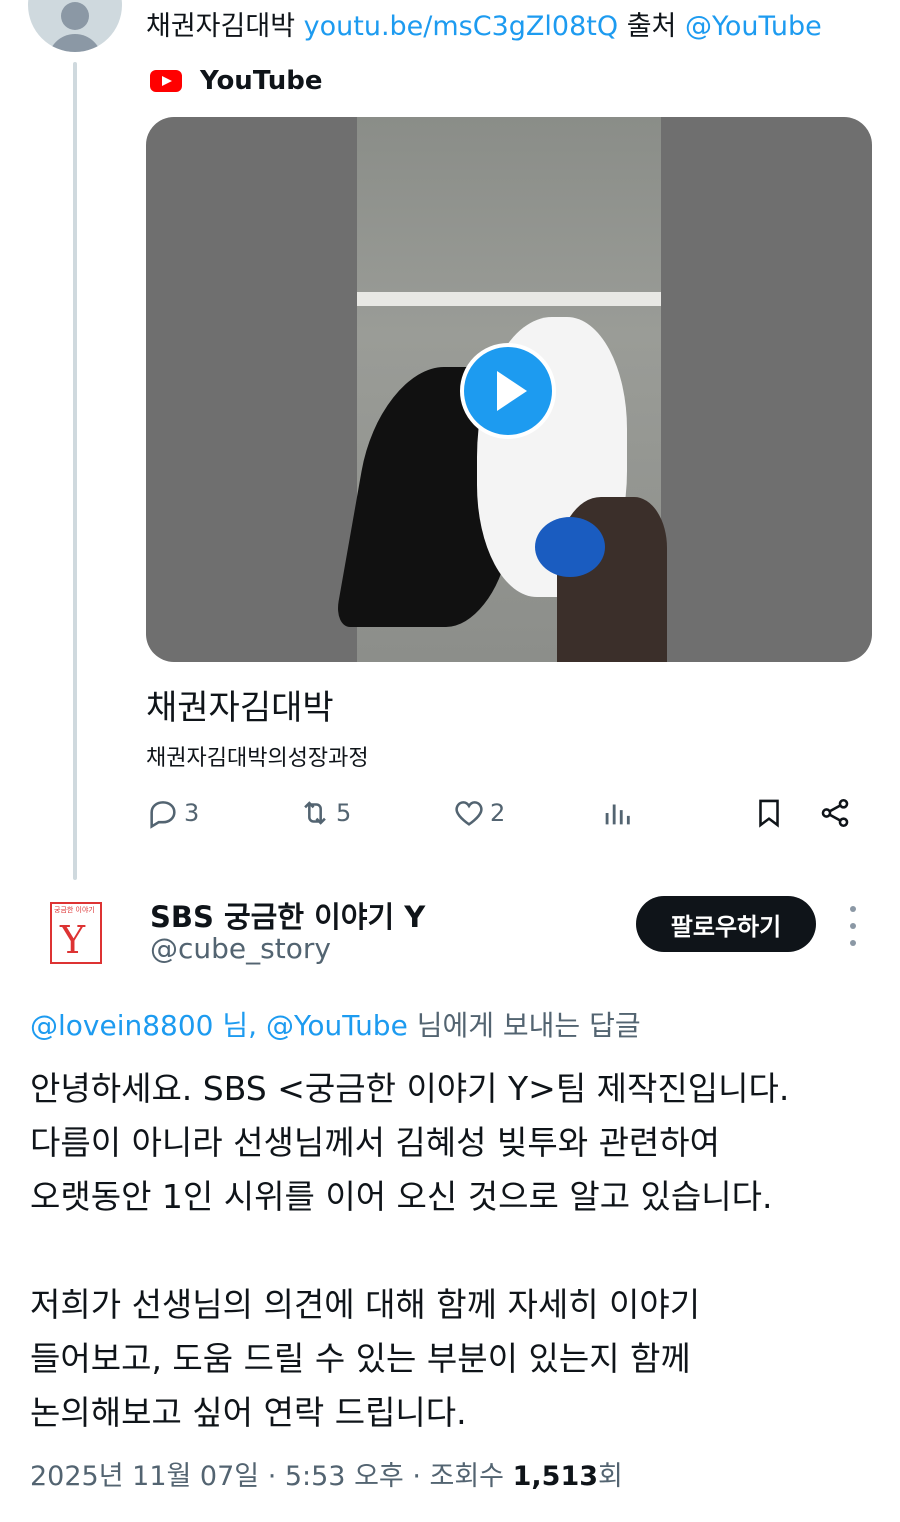 The width and height of the screenshot is (900, 1522). What do you see at coordinates (524, 1025) in the screenshot?
I see `reply-to-suffix: 님에게 보내는 답글` at bounding box center [524, 1025].